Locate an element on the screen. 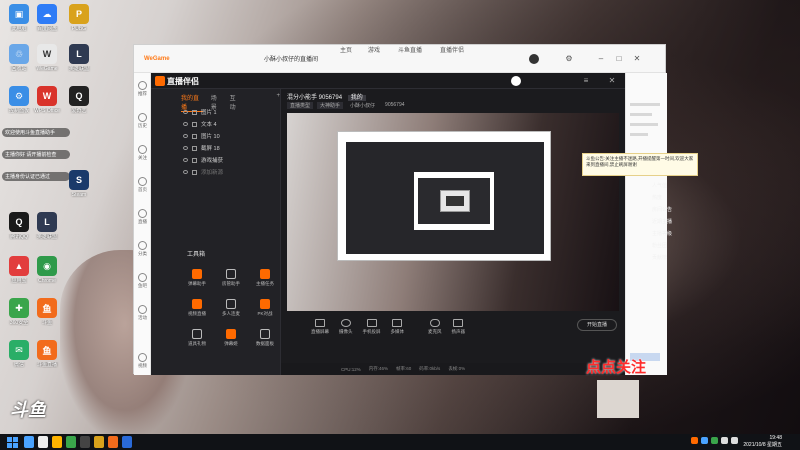 This screenshot has width=800, height=450. tool-danmu-ji: 弹幕姬 is located at coordinates (231, 338).